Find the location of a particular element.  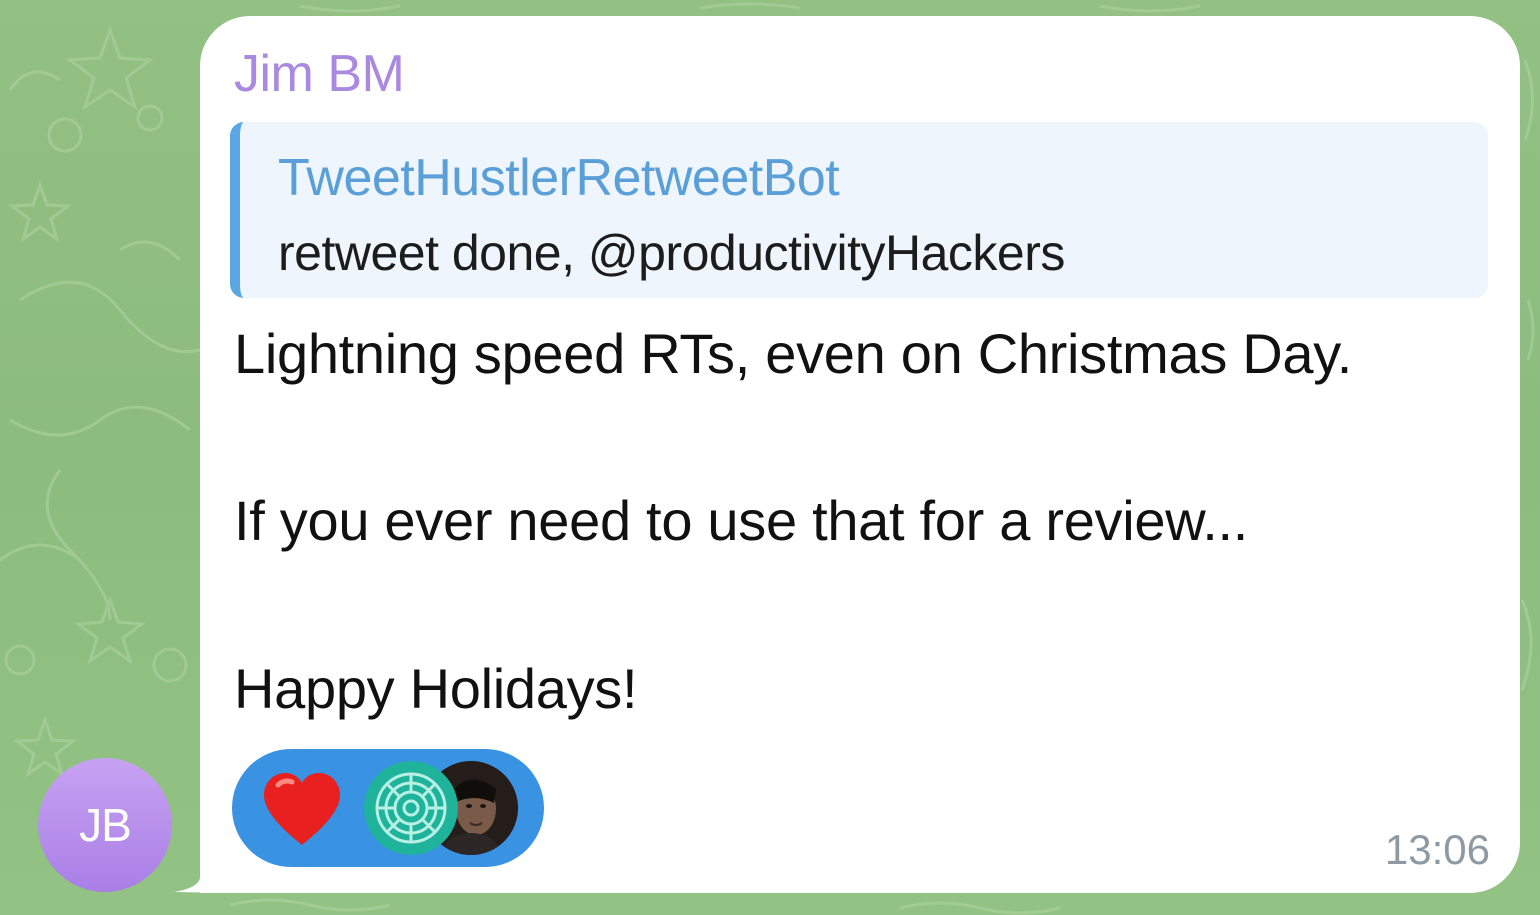

reply-author: TweetHustlerRetweetBot is located at coordinates (559, 178).